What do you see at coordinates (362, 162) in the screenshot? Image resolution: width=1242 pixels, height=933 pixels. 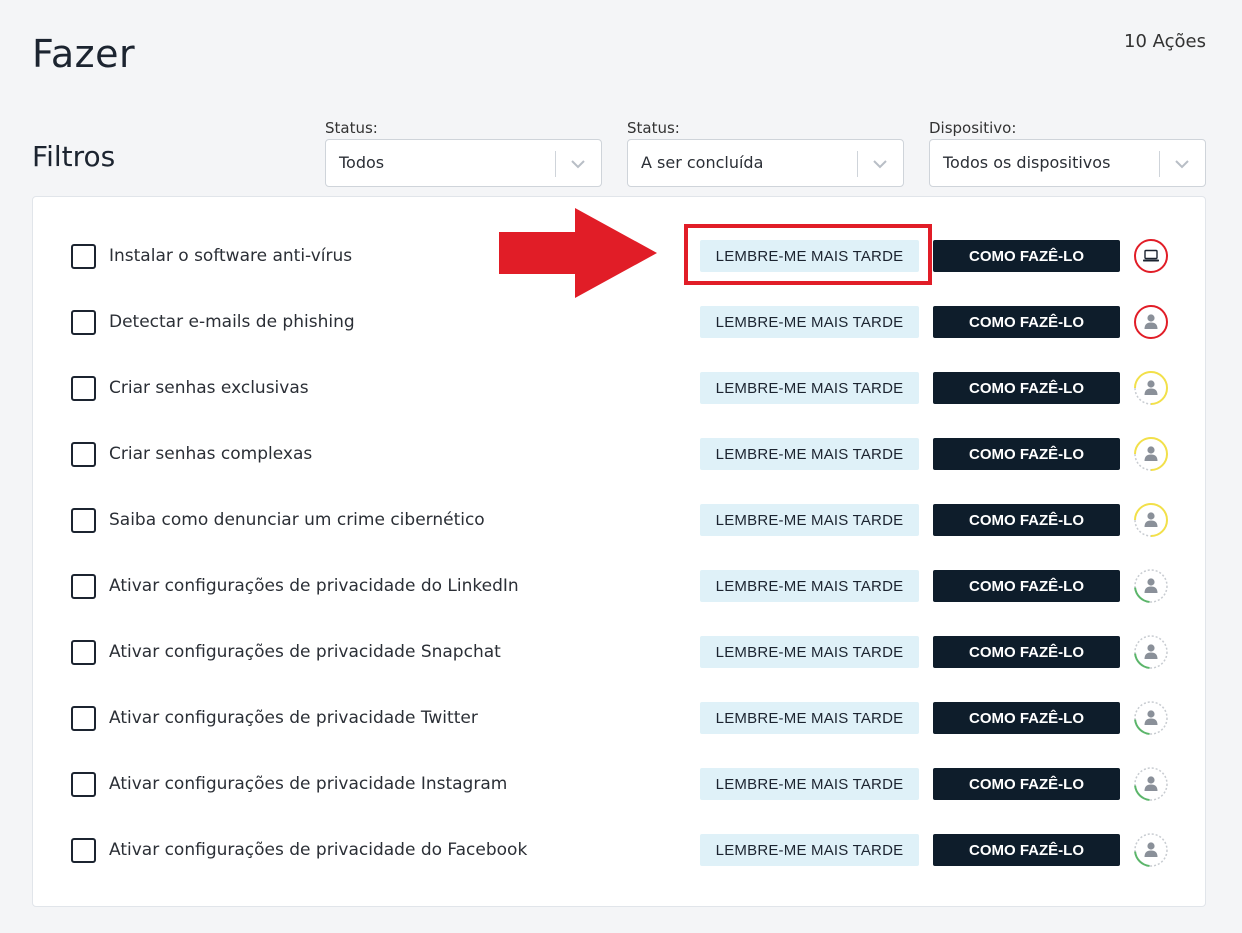 I see `status-filter-value: Todos` at bounding box center [362, 162].